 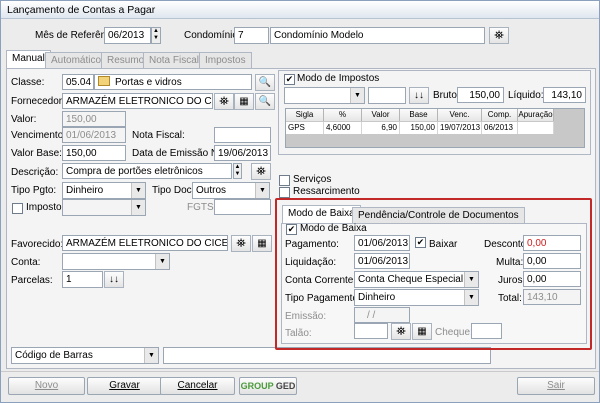 What do you see at coordinates (305, 115) in the screenshot?
I see `grid-header: Sigla` at bounding box center [305, 115].